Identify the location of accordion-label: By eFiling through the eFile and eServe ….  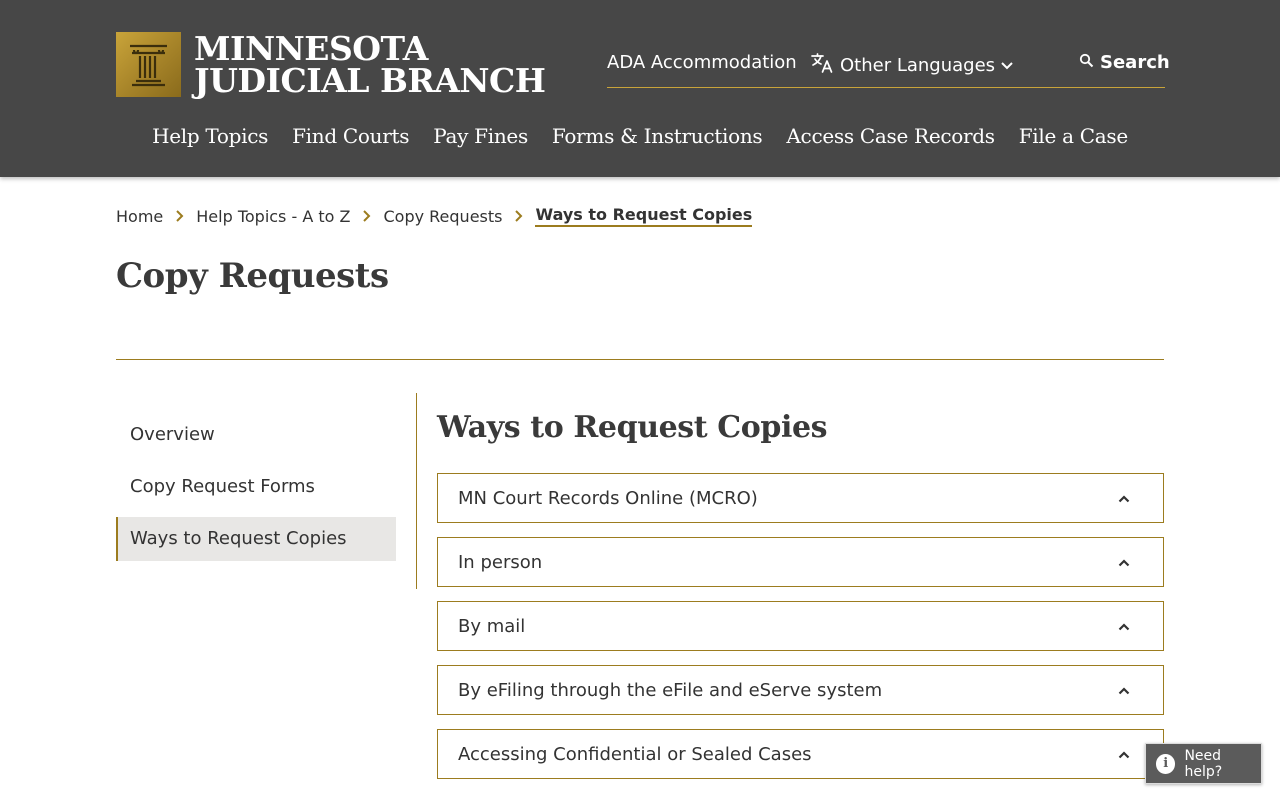
(670, 690).